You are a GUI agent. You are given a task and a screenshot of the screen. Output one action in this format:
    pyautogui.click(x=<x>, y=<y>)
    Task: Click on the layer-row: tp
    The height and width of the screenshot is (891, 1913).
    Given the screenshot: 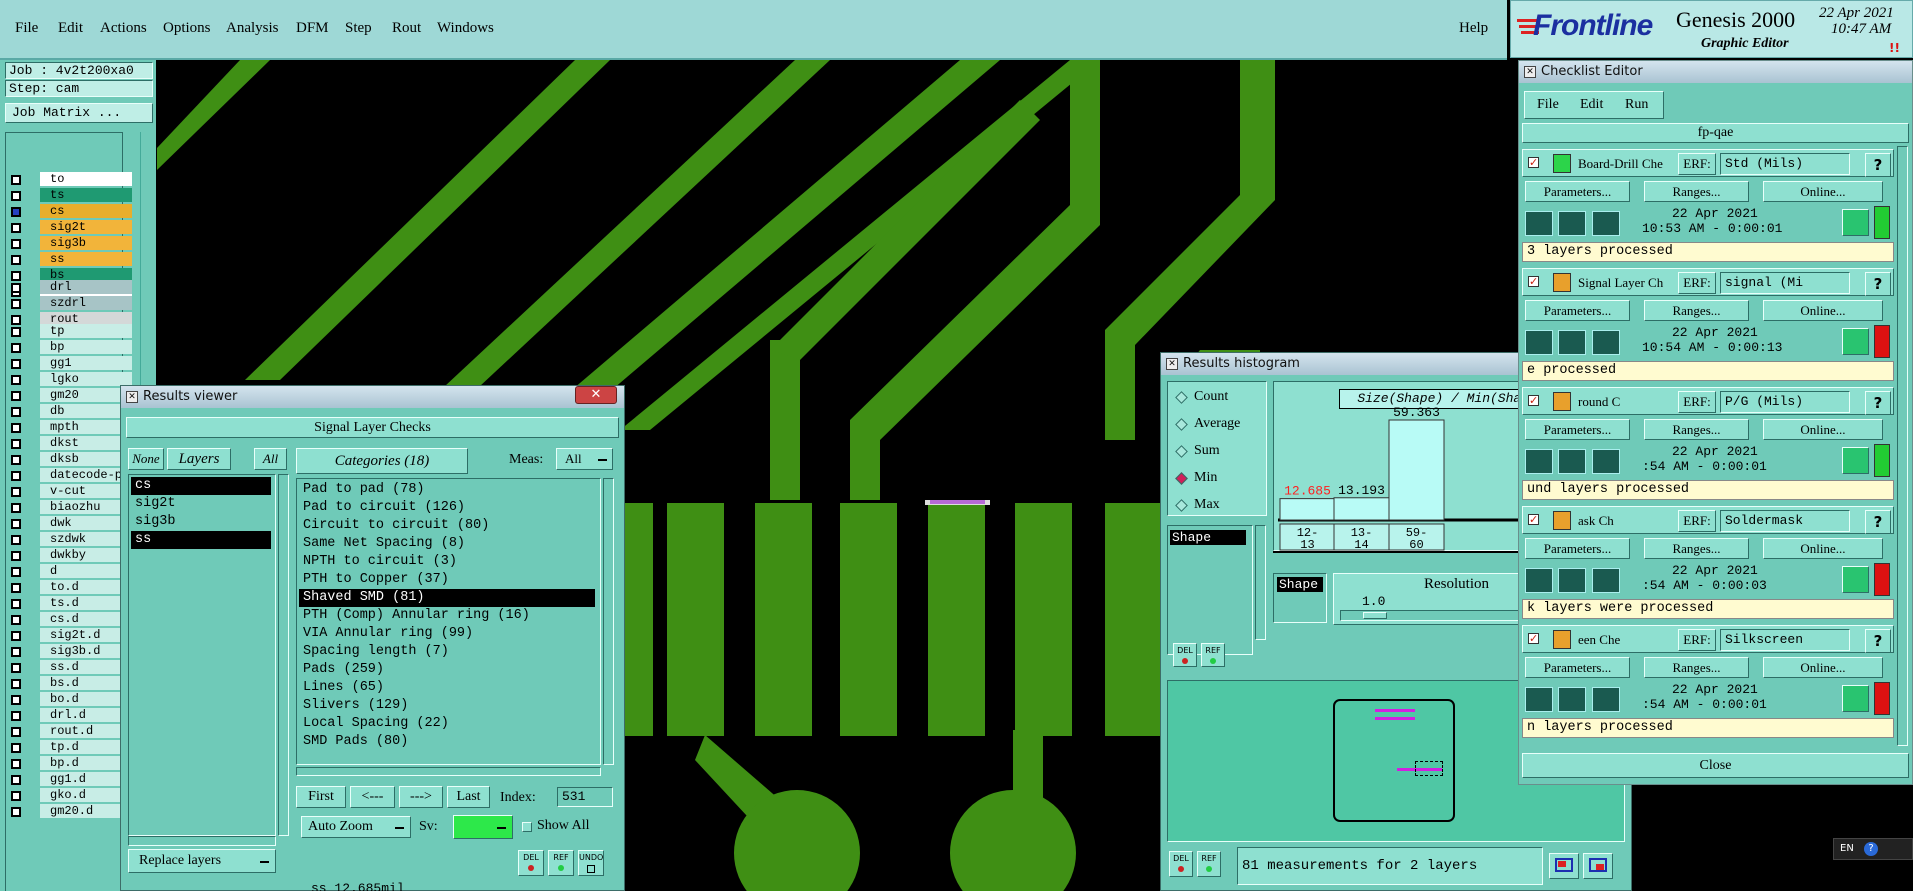 What is the action you would take?
    pyautogui.click(x=70, y=331)
    